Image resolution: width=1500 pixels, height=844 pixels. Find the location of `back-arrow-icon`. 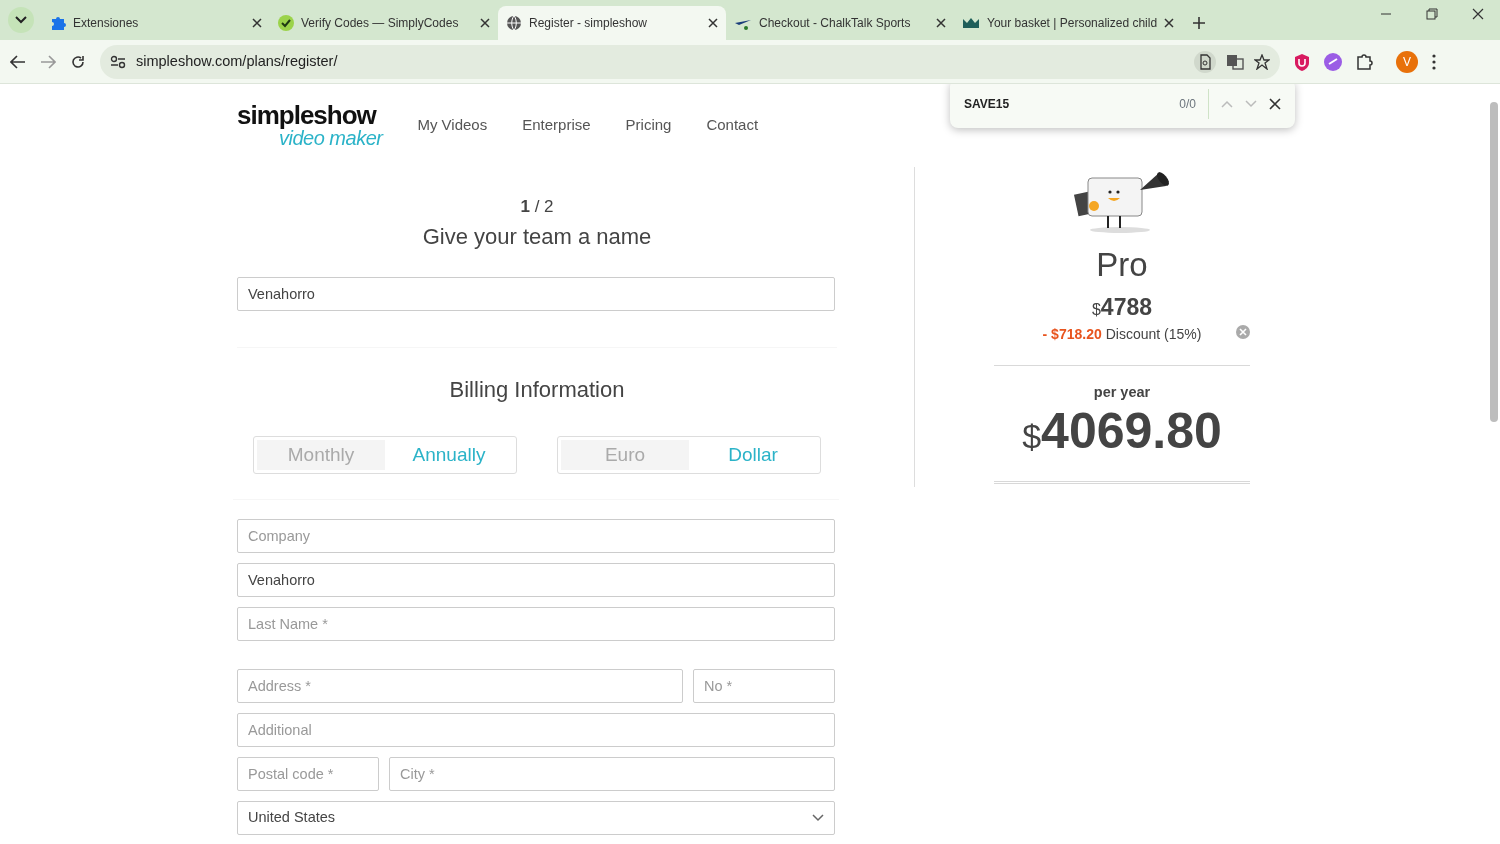

back-arrow-icon is located at coordinates (18, 61).